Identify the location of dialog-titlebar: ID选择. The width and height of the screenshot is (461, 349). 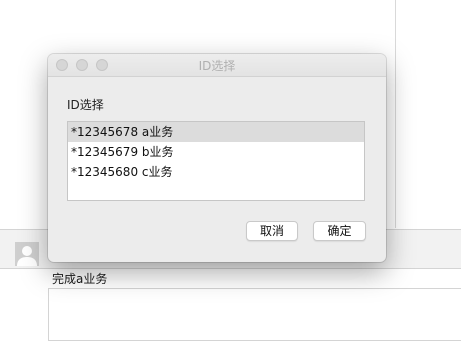
(217, 65).